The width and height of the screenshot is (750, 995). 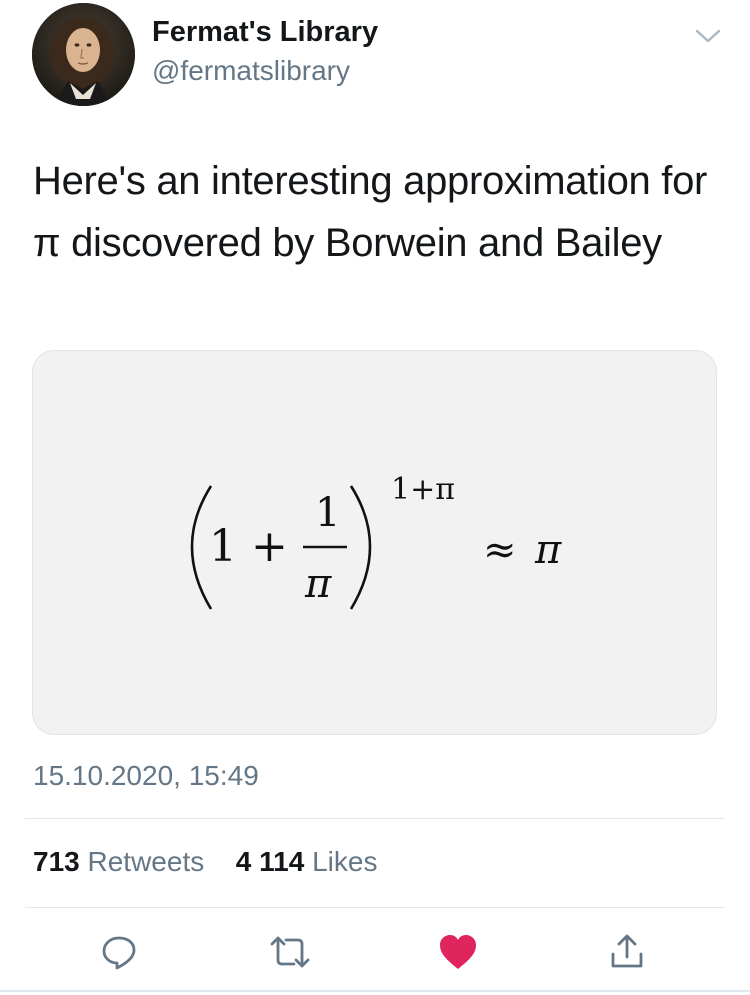 I want to click on right-paren, so click(x=360, y=547).